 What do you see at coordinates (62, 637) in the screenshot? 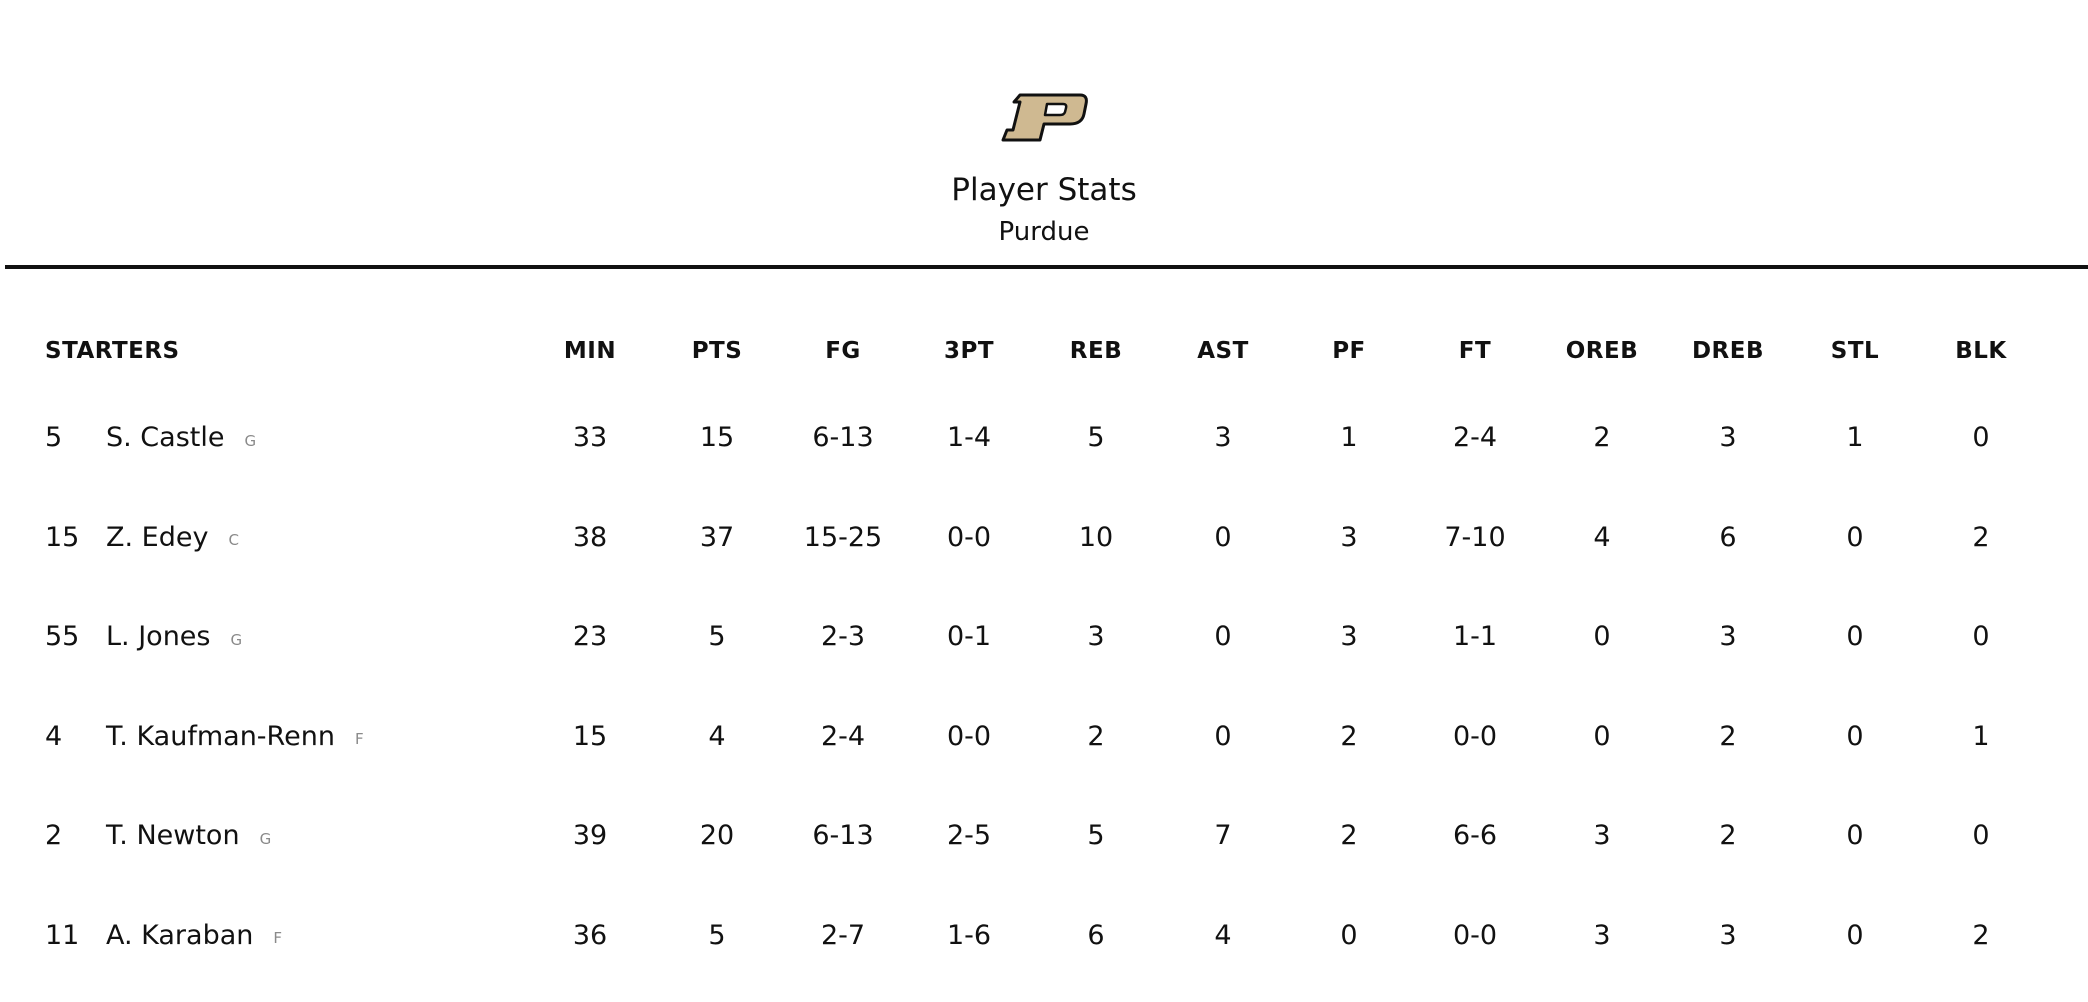
I see `jersey-number: 55` at bounding box center [62, 637].